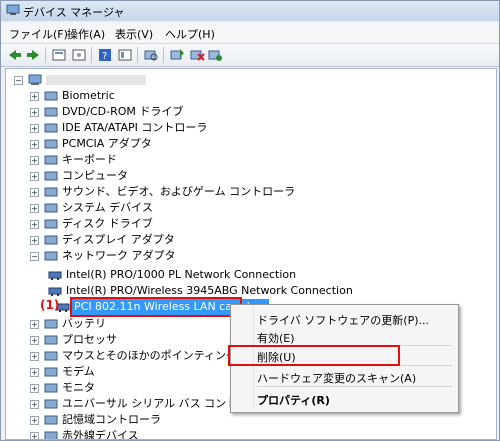  Describe the element at coordinates (215, 55) in the screenshot. I see `enable-icon` at that location.